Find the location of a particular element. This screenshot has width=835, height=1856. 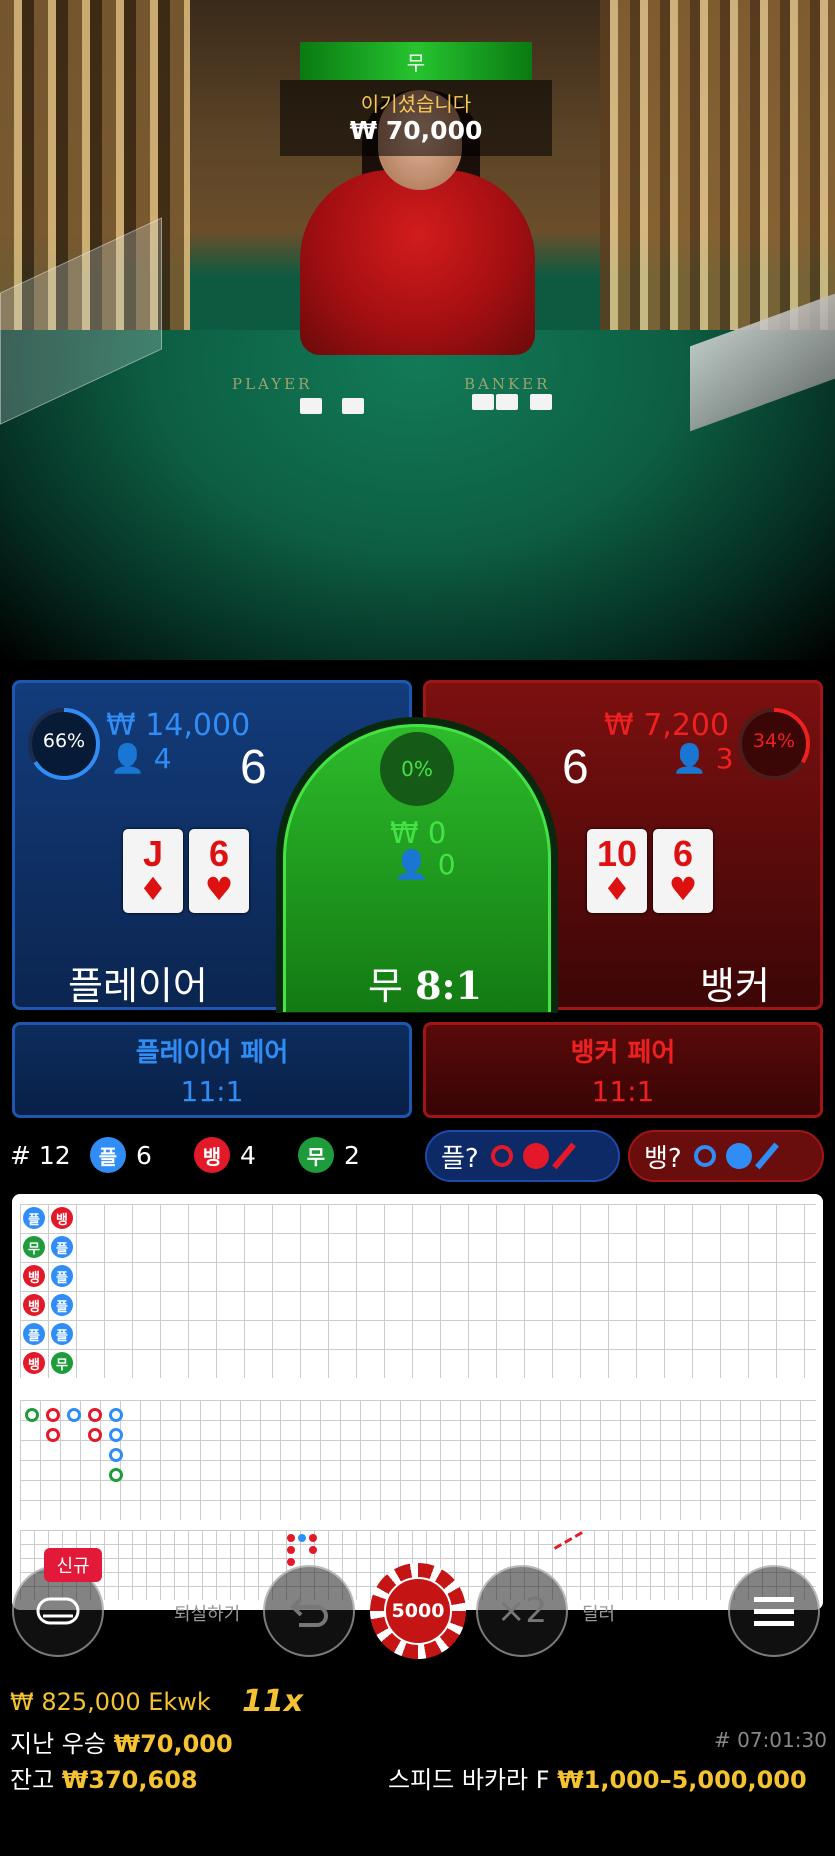

table-icon is located at coordinates (58, 1611).